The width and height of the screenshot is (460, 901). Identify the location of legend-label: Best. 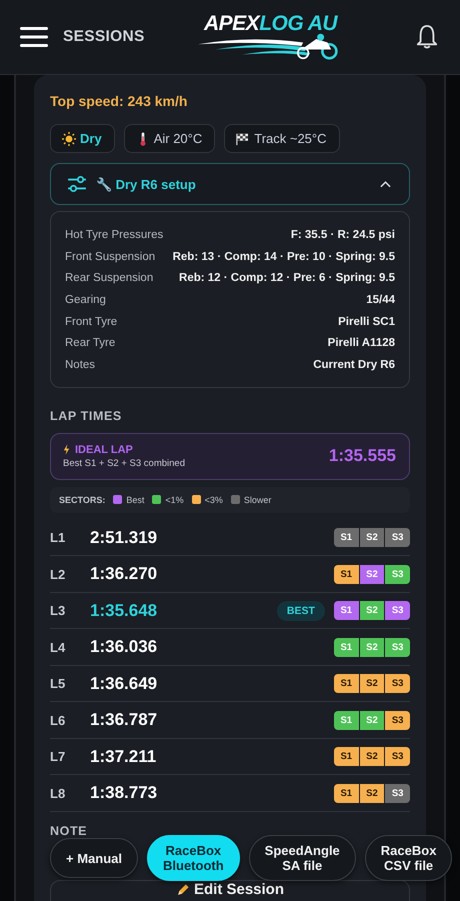
(135, 499).